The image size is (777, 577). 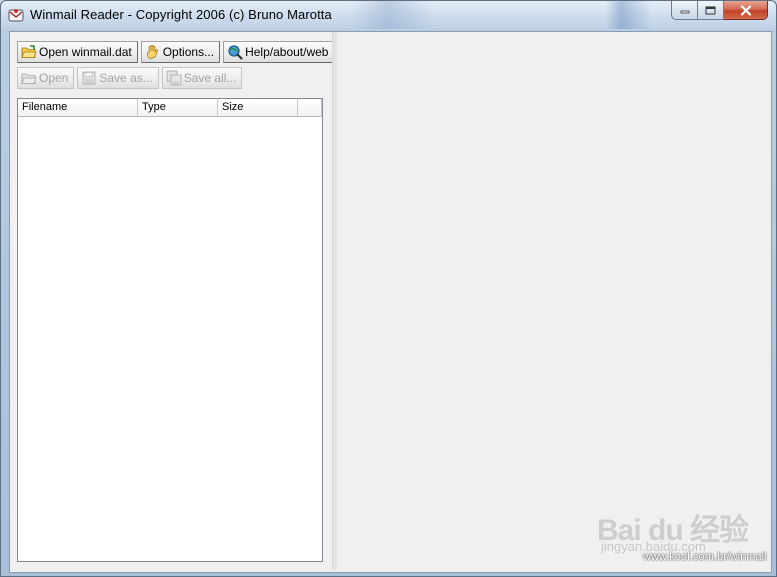 I want to click on close-button, so click(x=746, y=10).